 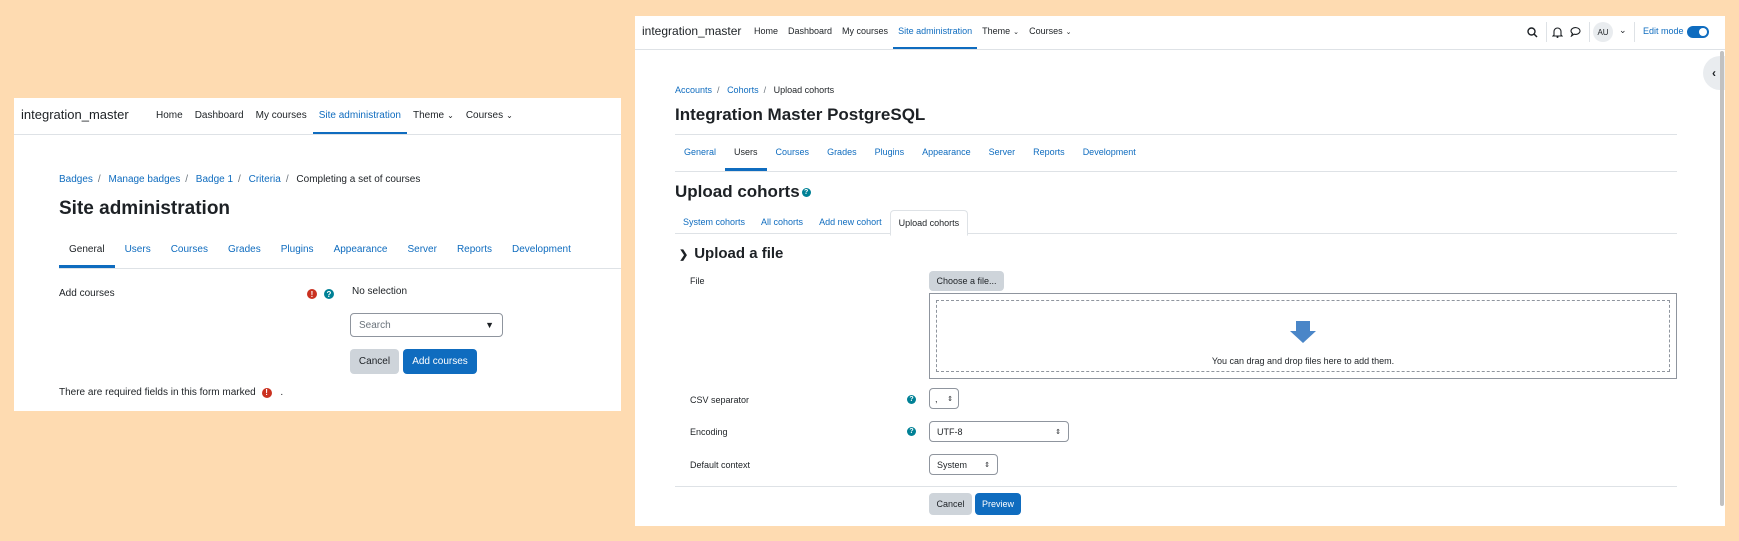 I want to click on chevron-left-icon: ‹, so click(x=1714, y=73).